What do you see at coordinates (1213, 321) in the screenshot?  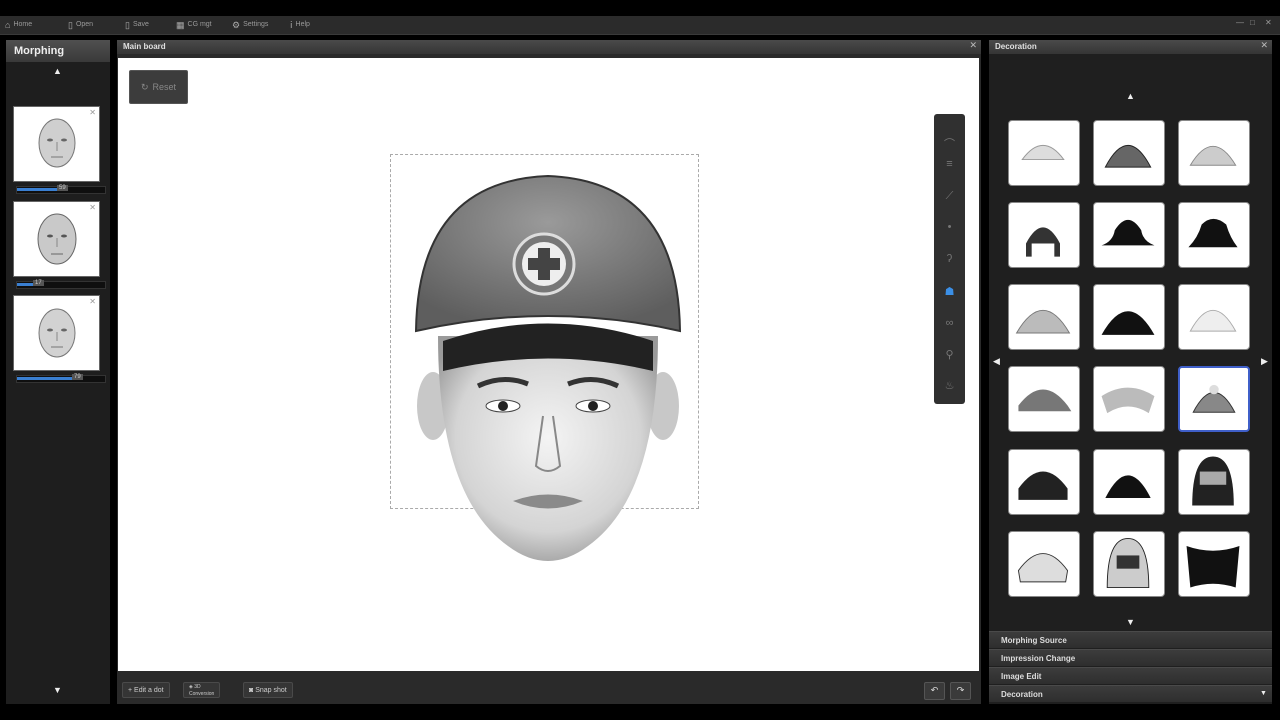 I see `white-cap-icon` at bounding box center [1213, 321].